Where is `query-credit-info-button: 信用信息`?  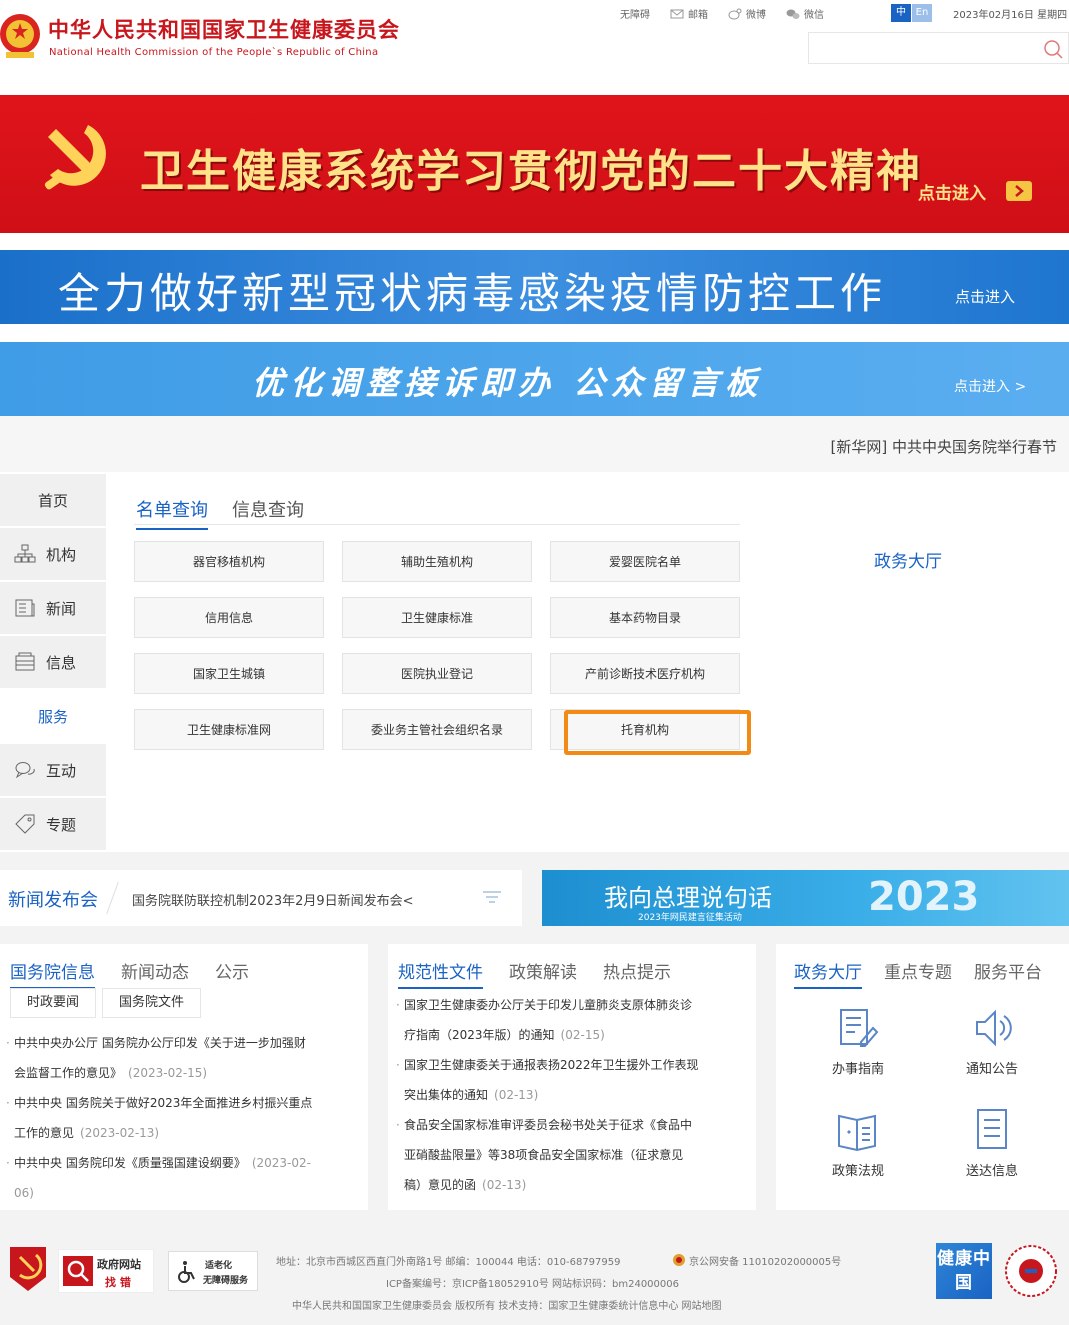
query-credit-info-button: 信用信息 is located at coordinates (229, 617).